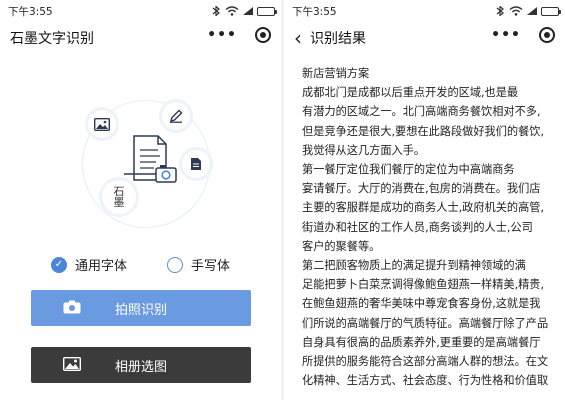 This screenshot has height=400, width=565. Describe the element at coordinates (338, 39) in the screenshot. I see `page-title: 识别结果` at that location.